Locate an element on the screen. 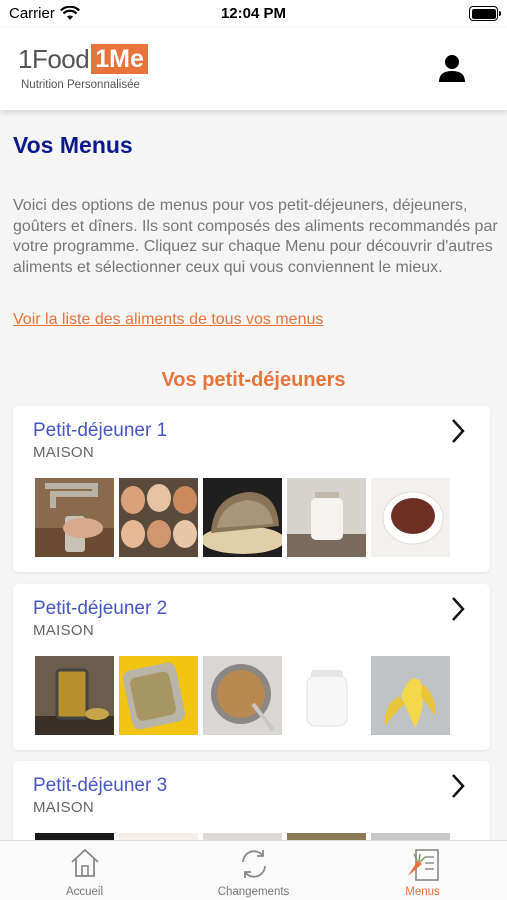 This screenshot has height=900, width=507. app-header: 1Food 1Me Nutrition Personnalisée is located at coordinates (253, 69).